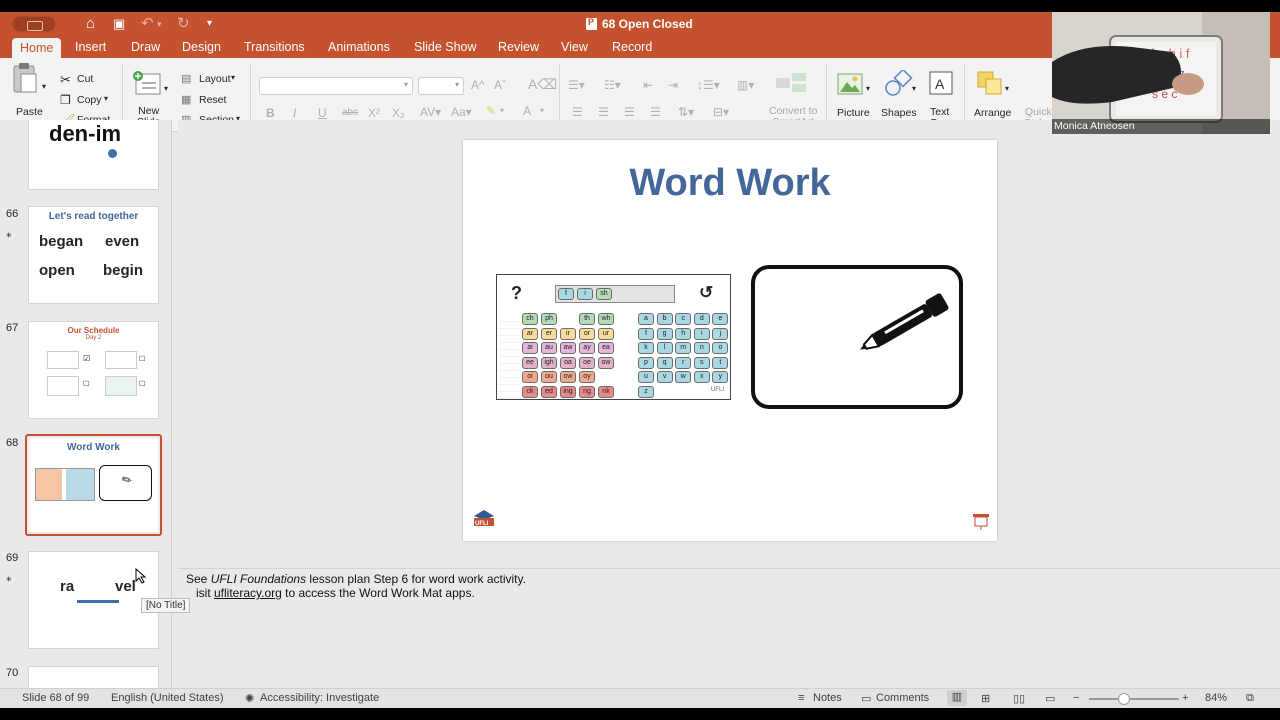 This screenshot has height=720, width=1280. I want to click on font-size-input, so click(441, 86).